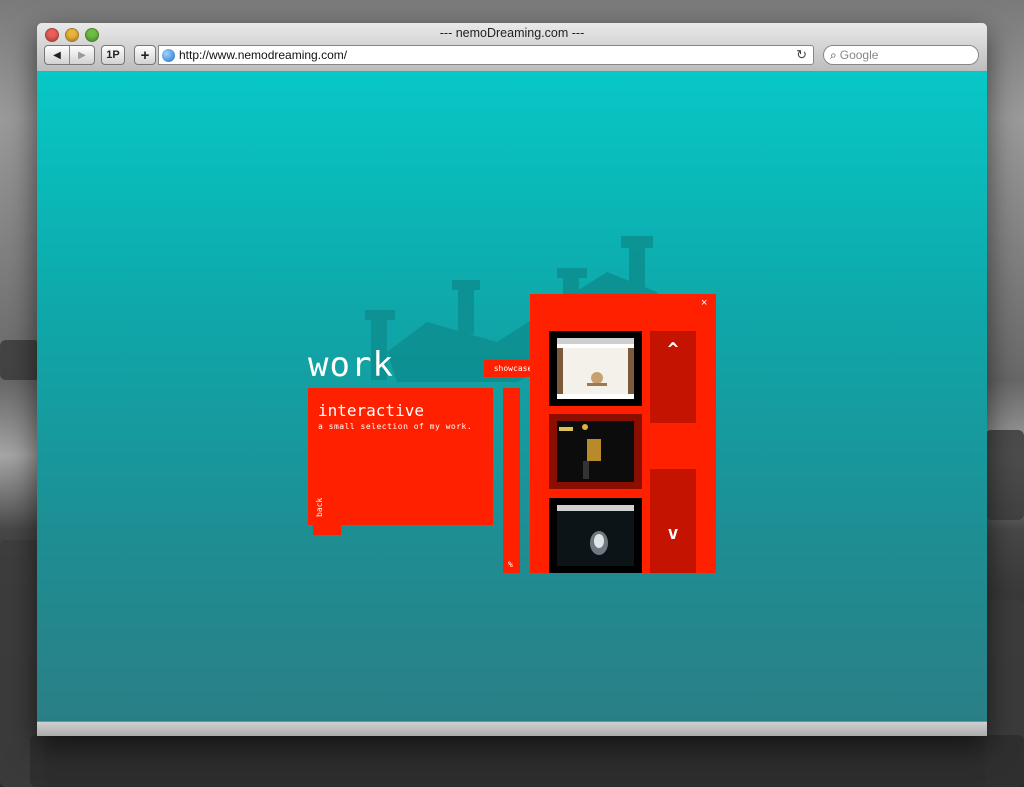 This screenshot has width=1024, height=787. What do you see at coordinates (801, 55) in the screenshot?
I see `reload-icon: ↻` at bounding box center [801, 55].